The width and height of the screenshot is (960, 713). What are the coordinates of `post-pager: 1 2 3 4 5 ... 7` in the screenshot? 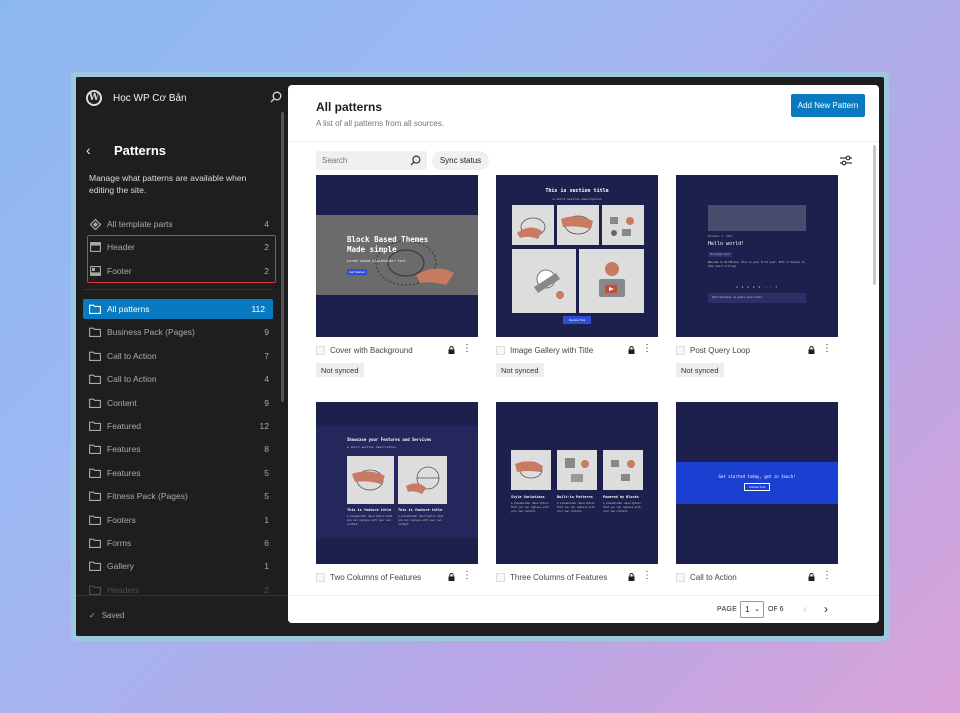 It's located at (757, 287).